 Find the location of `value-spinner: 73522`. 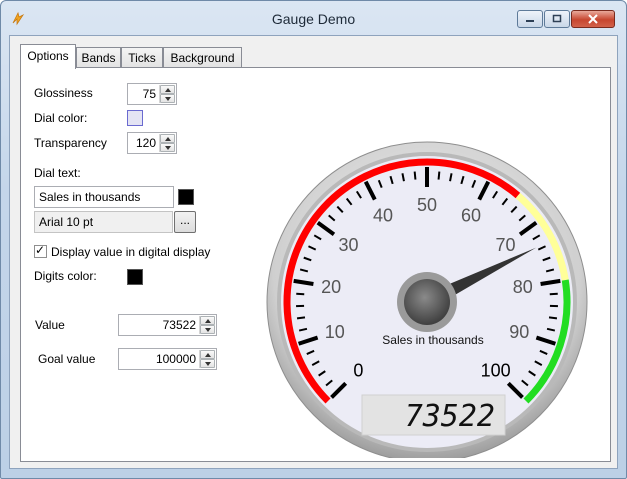

value-spinner: 73522 is located at coordinates (167, 325).